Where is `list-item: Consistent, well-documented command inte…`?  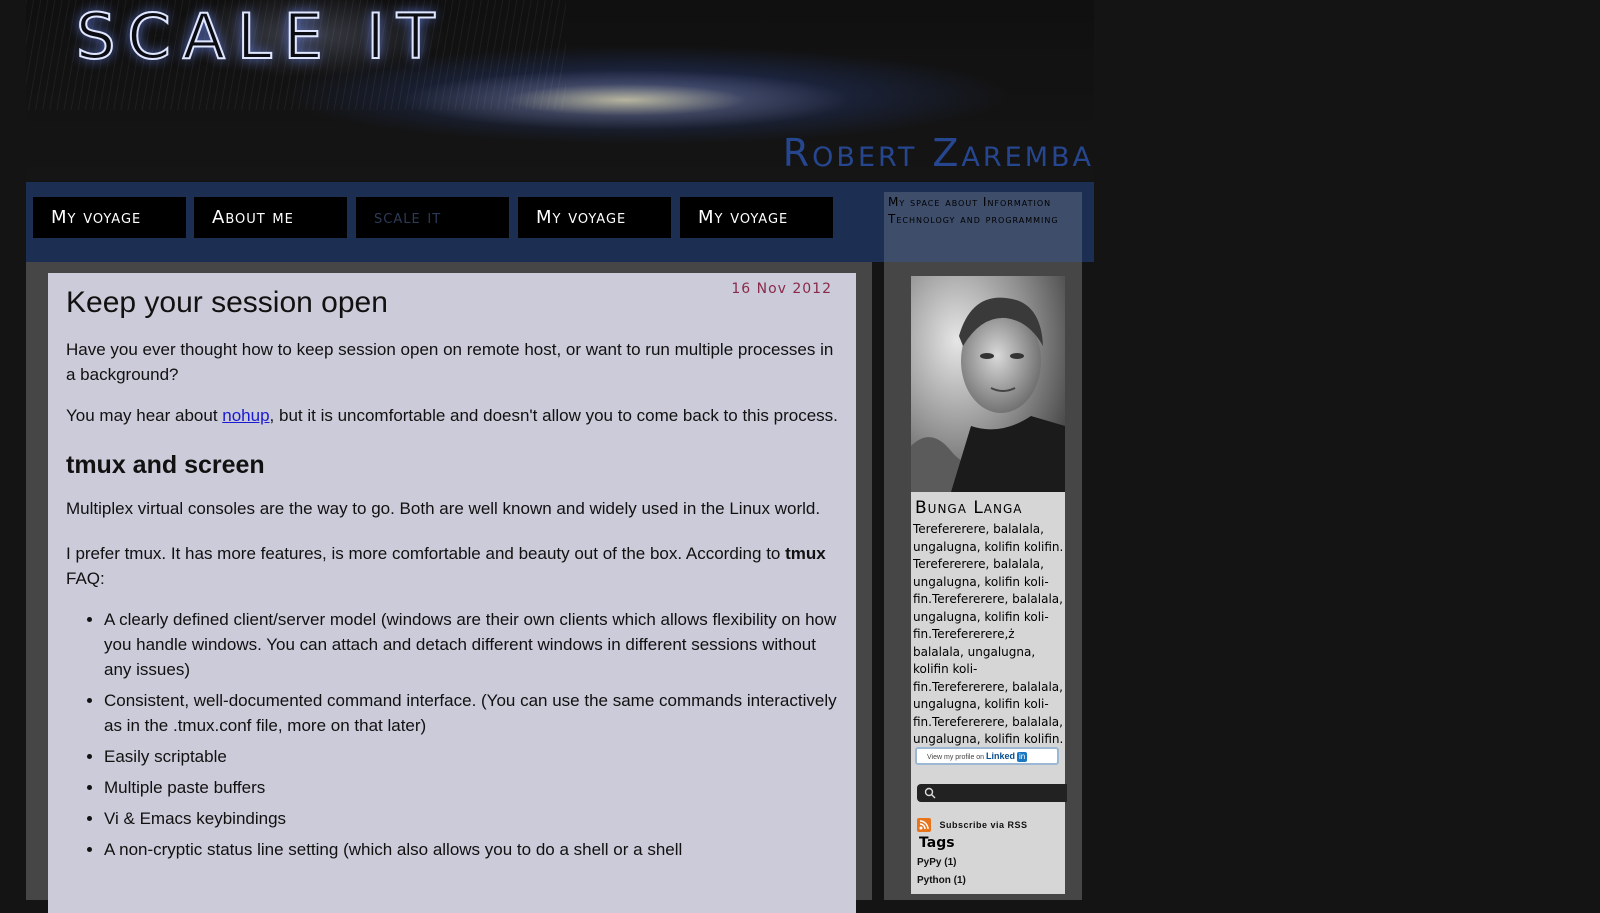
list-item: Consistent, well-documented command inte… is located at coordinates (471, 713).